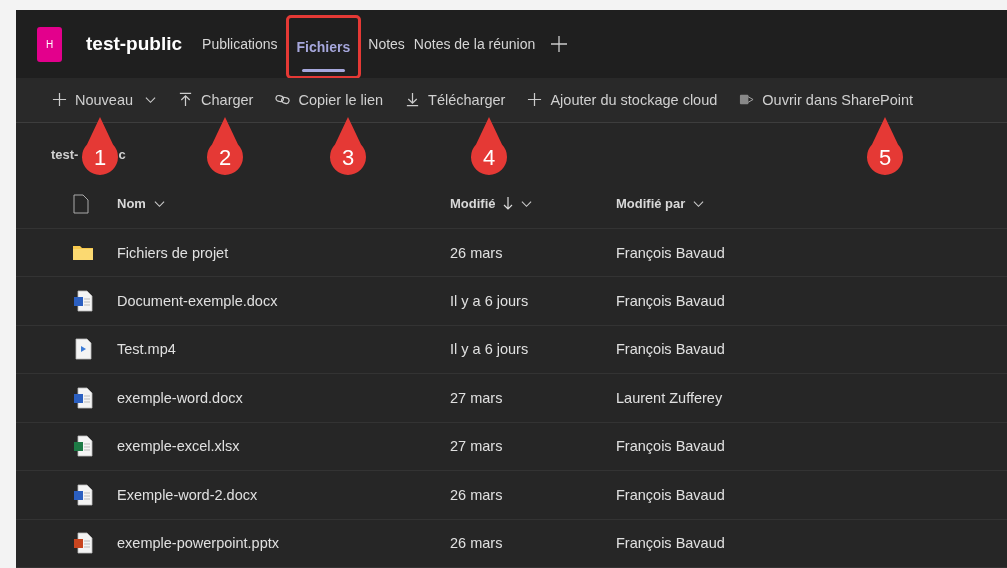 This screenshot has width=1007, height=568. I want to click on breadcrumb: test-, so click(65, 154).